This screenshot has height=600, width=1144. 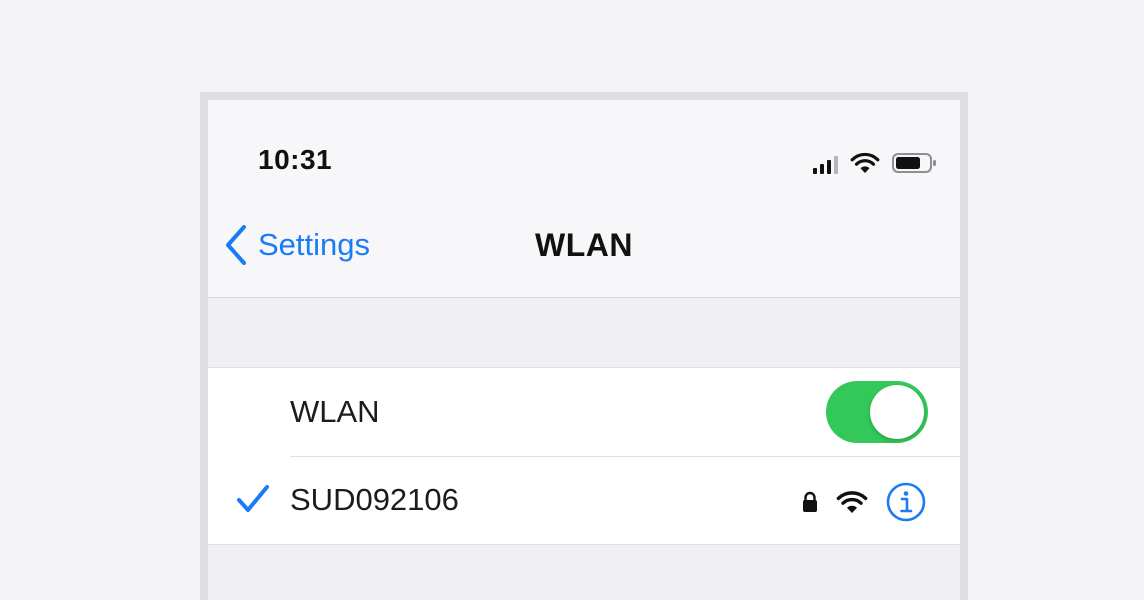 I want to click on navigation-bar: Settings WLAN, so click(x=584, y=254).